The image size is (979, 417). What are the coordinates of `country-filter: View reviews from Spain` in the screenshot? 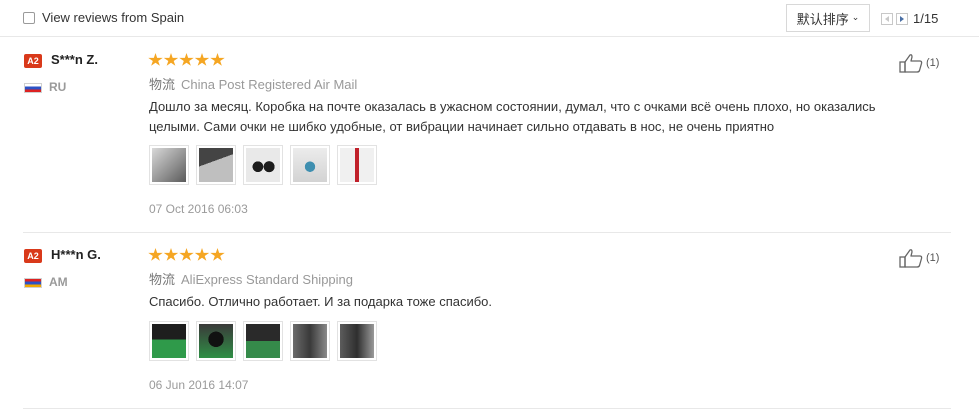 It's located at (103, 17).